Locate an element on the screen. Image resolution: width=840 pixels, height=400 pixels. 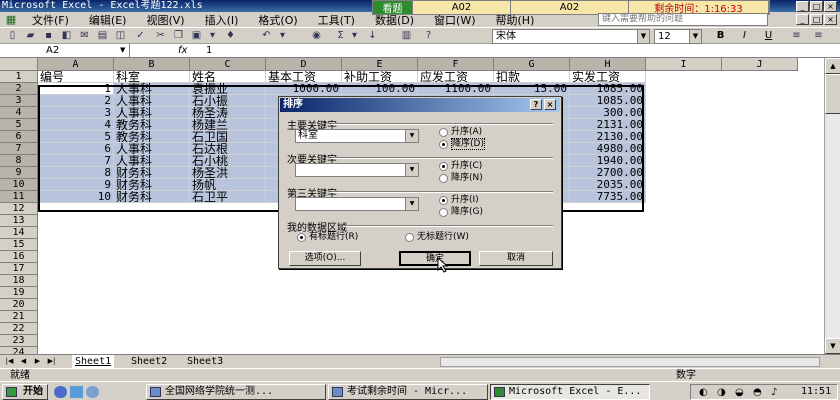
tray-icon-2: ◑ is located at coordinates (721, 392).